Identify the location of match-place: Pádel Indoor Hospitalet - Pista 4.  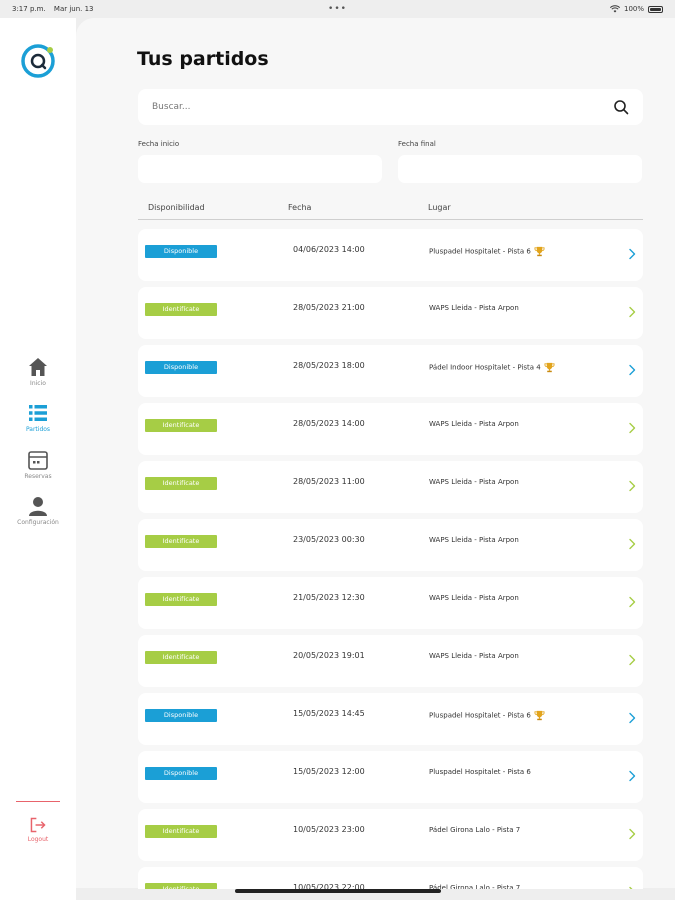
(485, 367).